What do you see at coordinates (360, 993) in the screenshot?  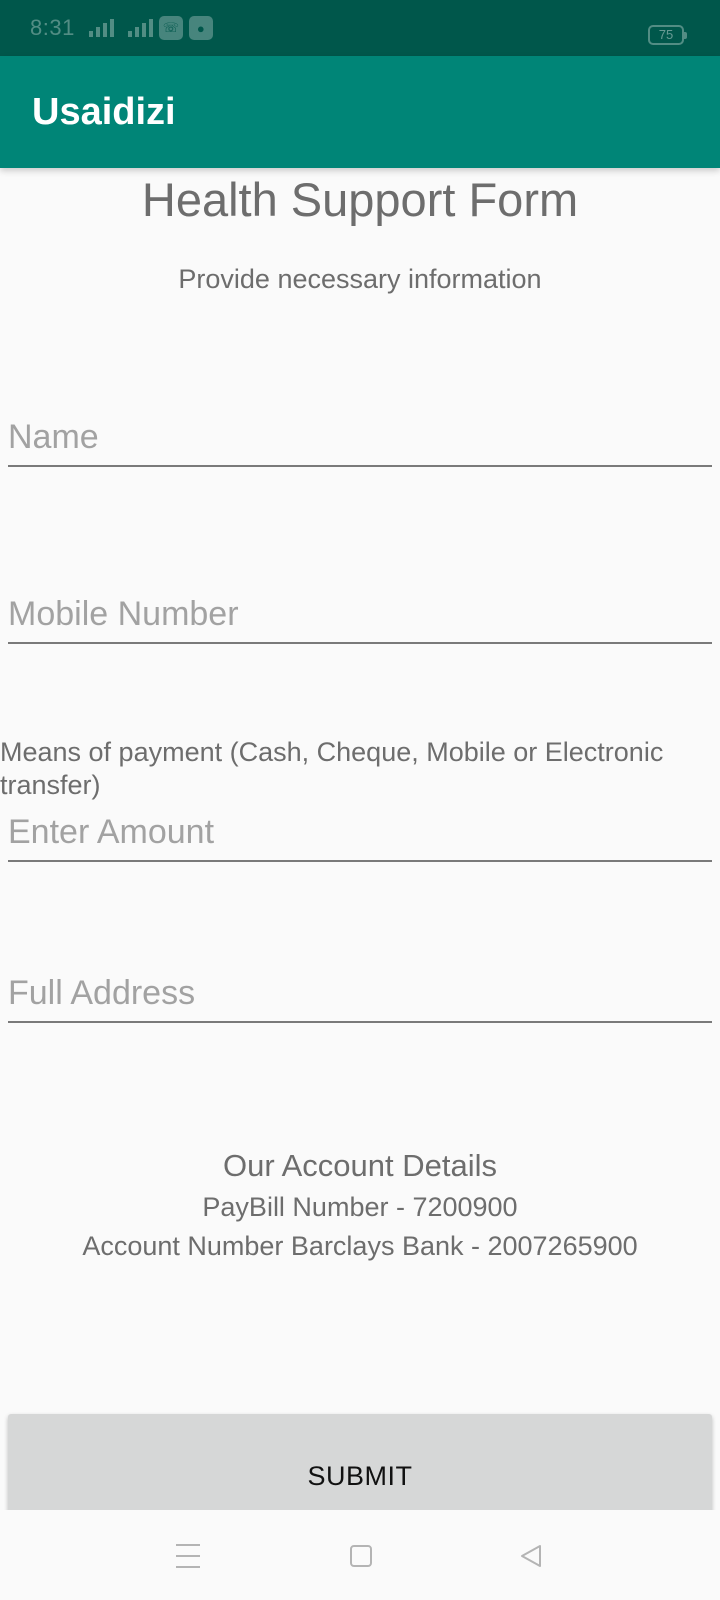 I see `address-input` at bounding box center [360, 993].